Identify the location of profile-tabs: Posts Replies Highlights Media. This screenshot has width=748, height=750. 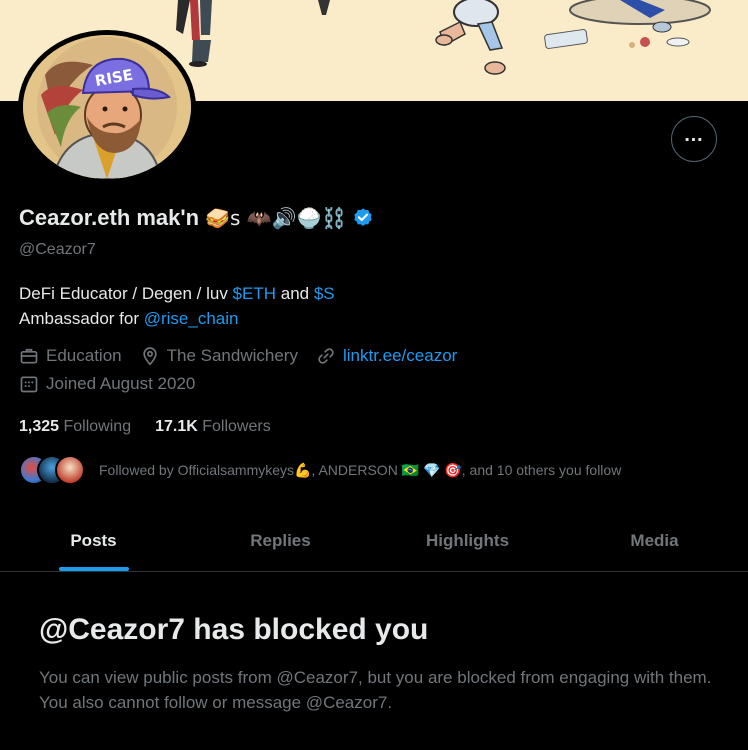
(374, 541).